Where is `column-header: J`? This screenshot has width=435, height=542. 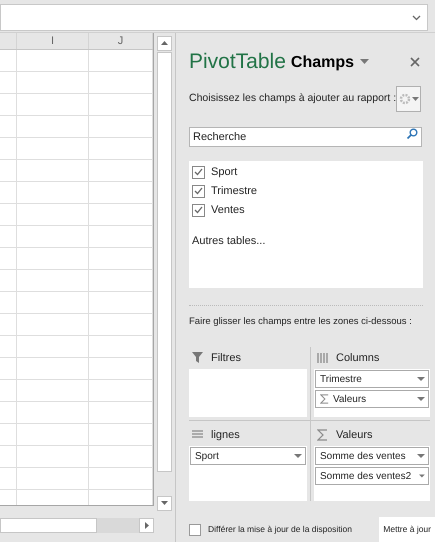 column-header: J is located at coordinates (121, 41).